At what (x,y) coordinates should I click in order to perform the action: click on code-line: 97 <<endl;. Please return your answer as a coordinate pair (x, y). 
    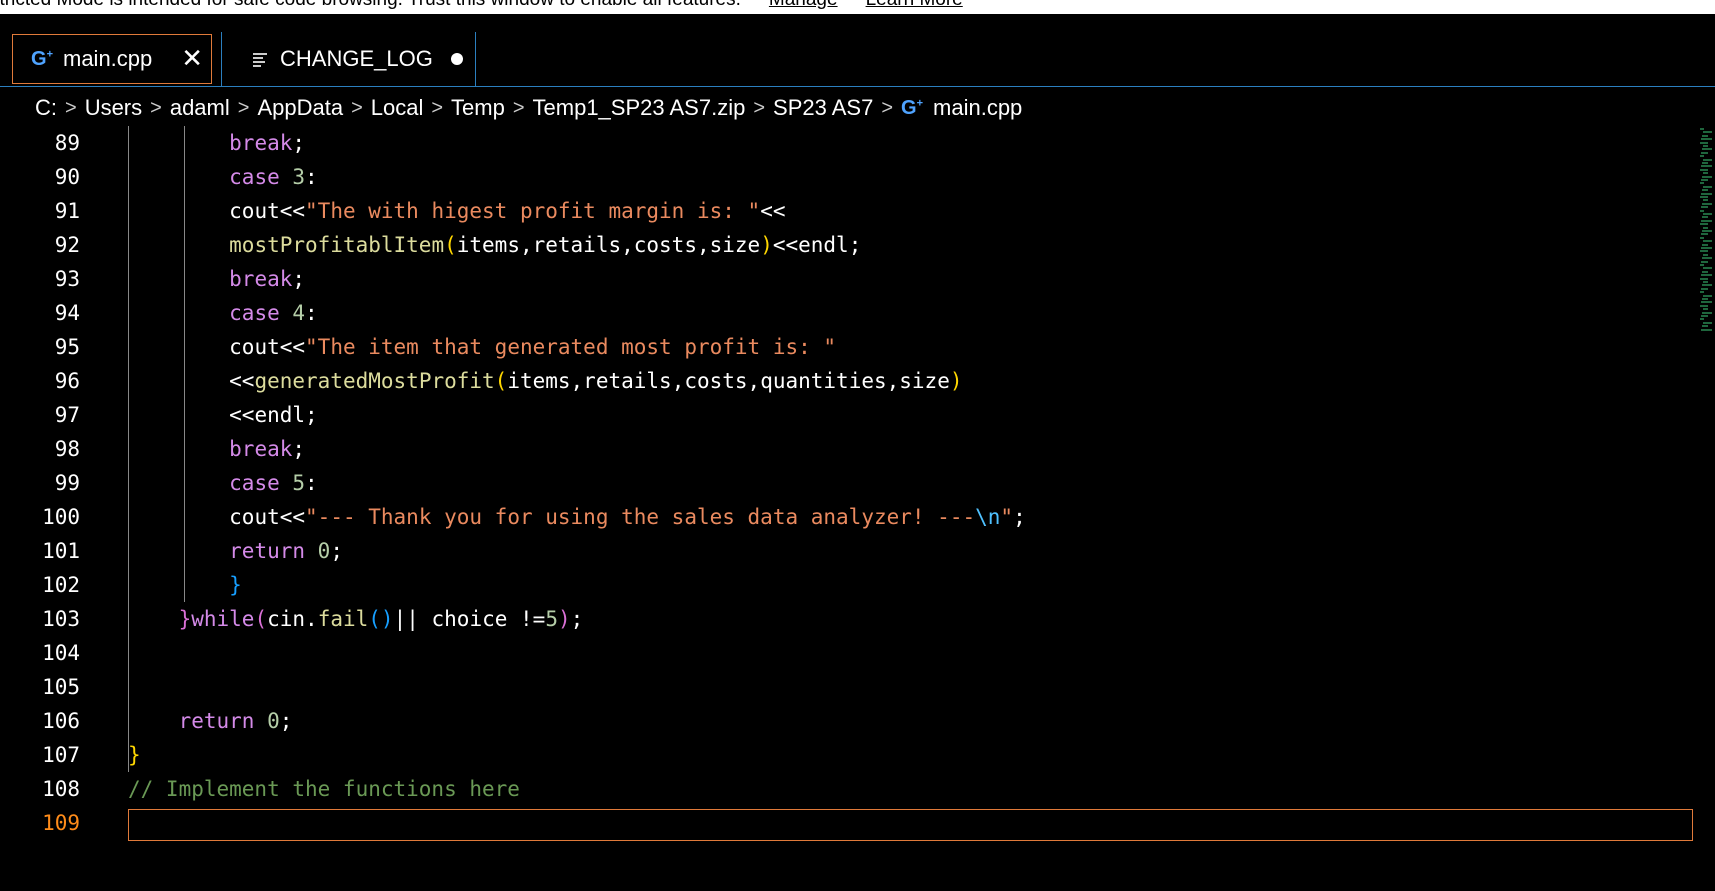
    Looking at the image, I should click on (850, 415).